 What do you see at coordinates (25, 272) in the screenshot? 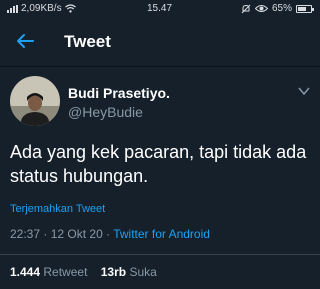
I see `retweet-count: 1.444` at bounding box center [25, 272].